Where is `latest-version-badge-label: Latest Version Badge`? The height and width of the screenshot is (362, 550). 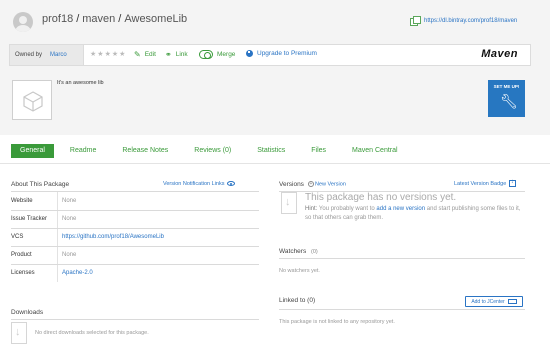 latest-version-badge-label: Latest Version Badge is located at coordinates (480, 183).